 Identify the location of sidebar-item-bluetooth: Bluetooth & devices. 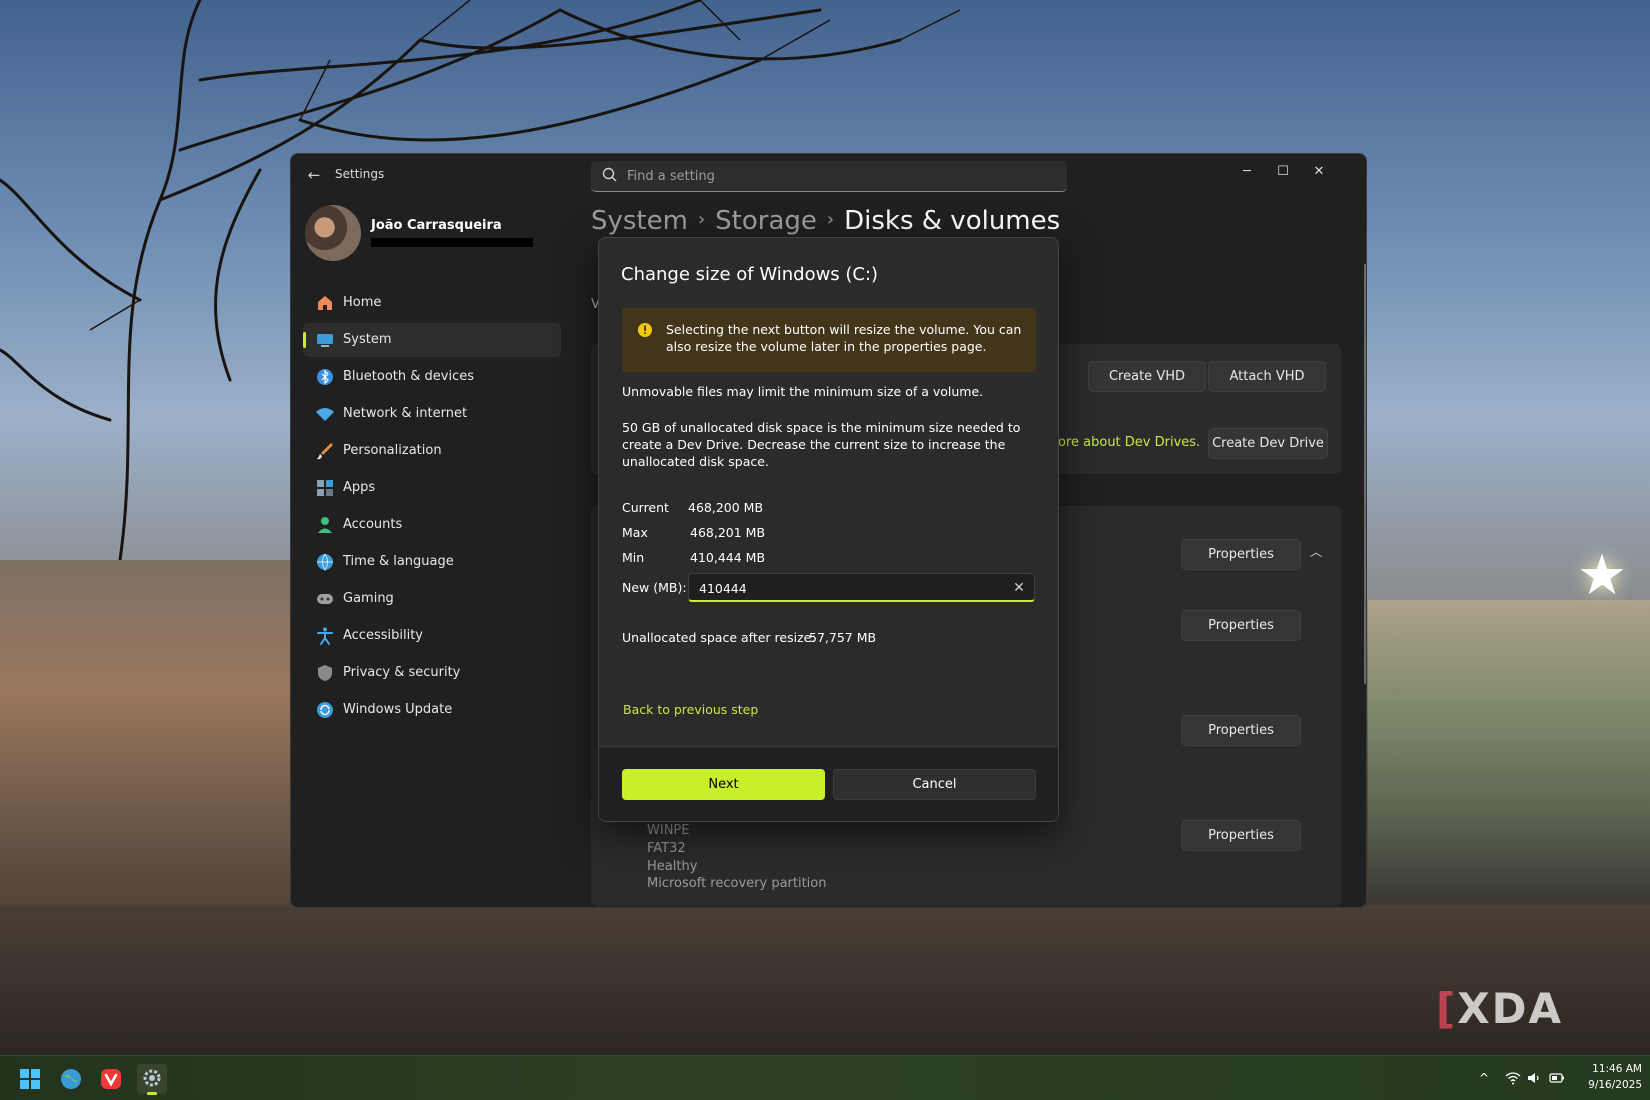
(432, 377).